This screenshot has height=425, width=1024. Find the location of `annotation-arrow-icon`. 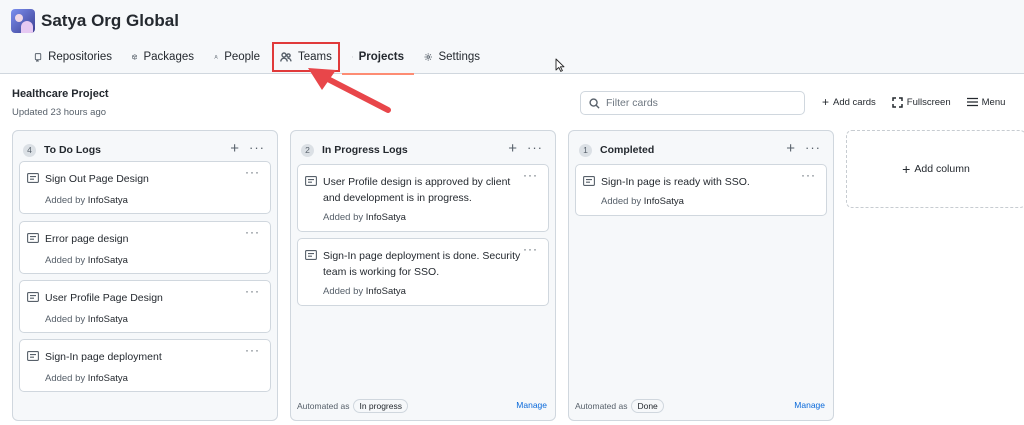

annotation-arrow-icon is located at coordinates (349, 90).